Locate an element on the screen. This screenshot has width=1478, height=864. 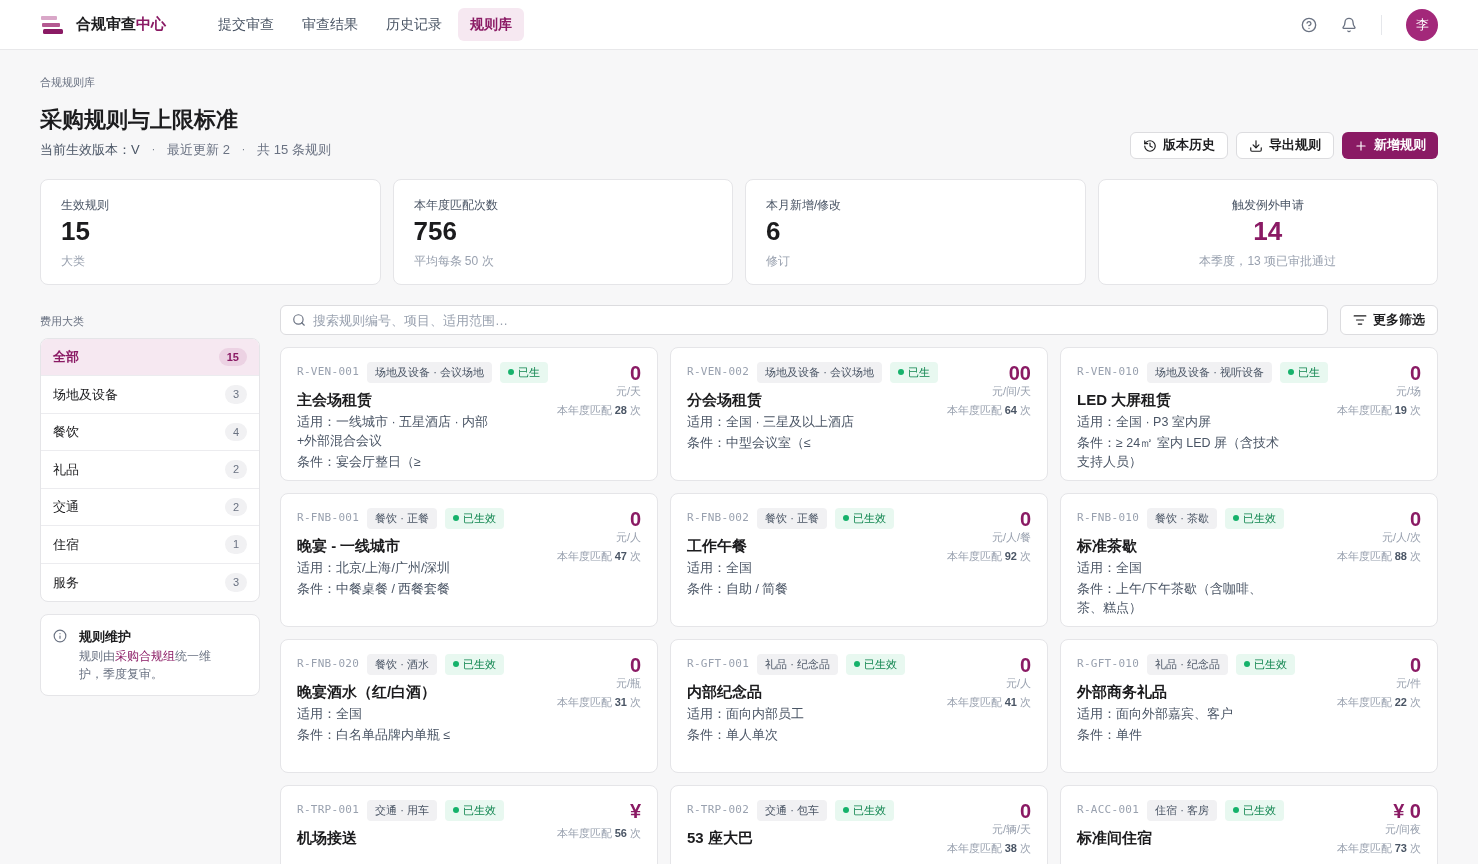
rule-detail: 条件：宴会厅整日（≥ is located at coordinates (359, 462).